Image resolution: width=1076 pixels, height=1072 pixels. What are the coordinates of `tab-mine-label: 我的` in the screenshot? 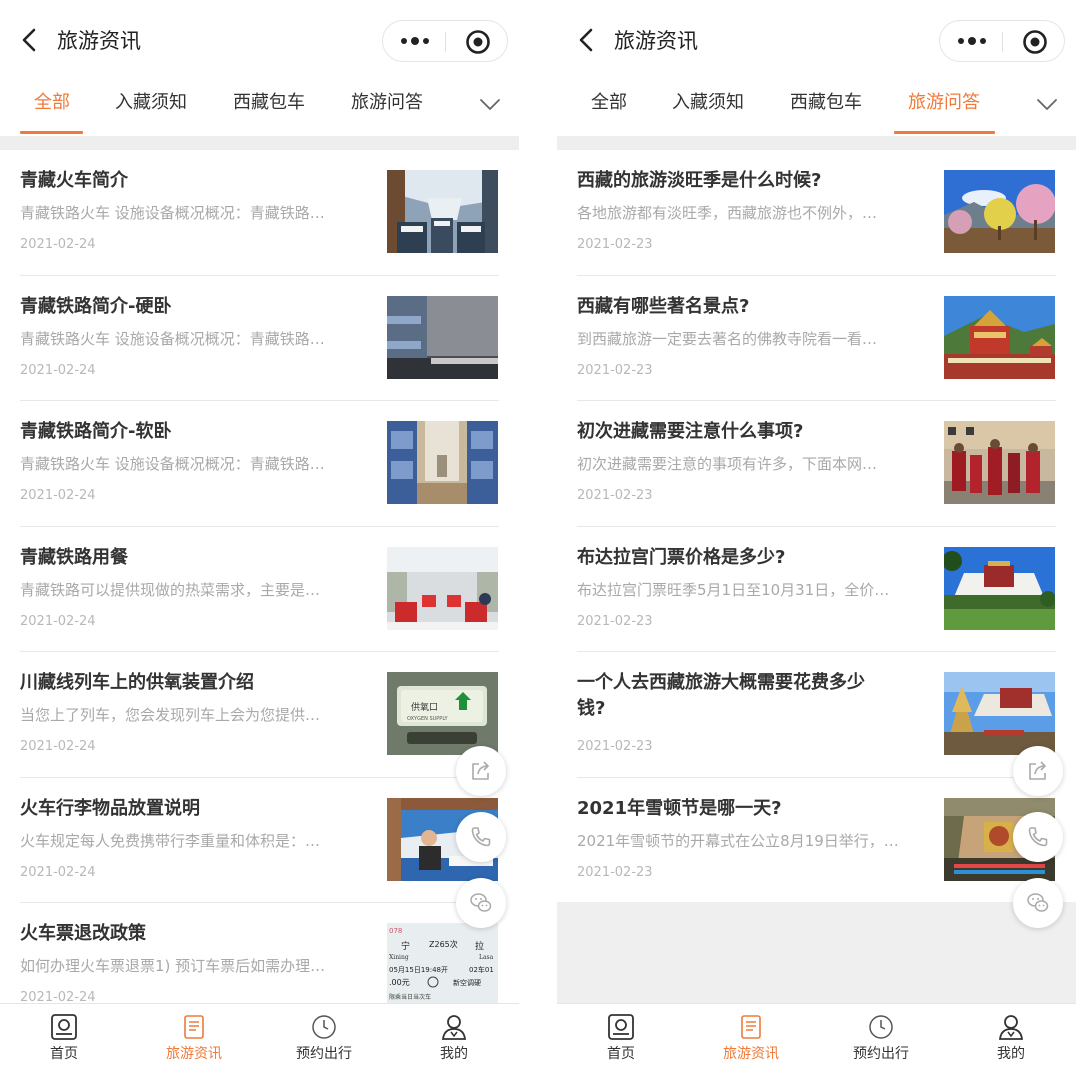 It's located at (454, 1054).